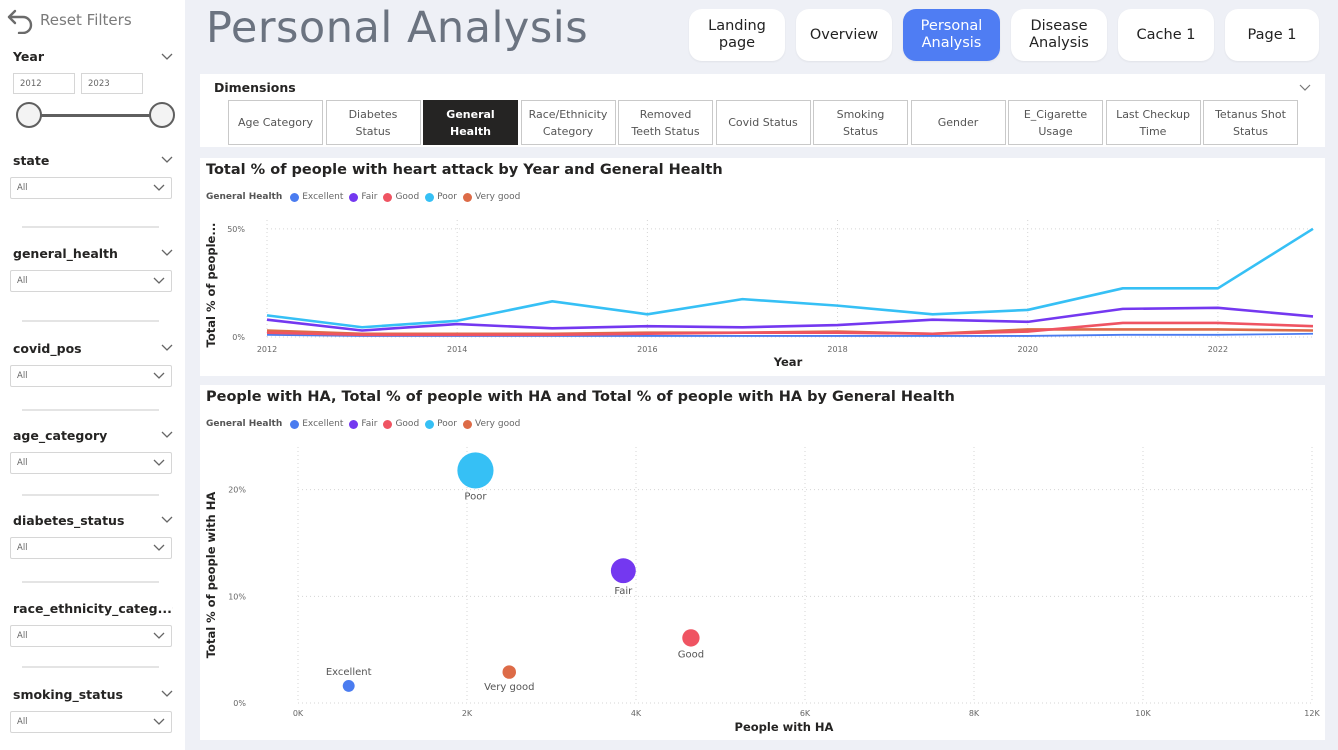 Image resolution: width=1338 pixels, height=750 pixels. What do you see at coordinates (763, 122) in the screenshot?
I see `dimension-button-covid-status: Covid Status` at bounding box center [763, 122].